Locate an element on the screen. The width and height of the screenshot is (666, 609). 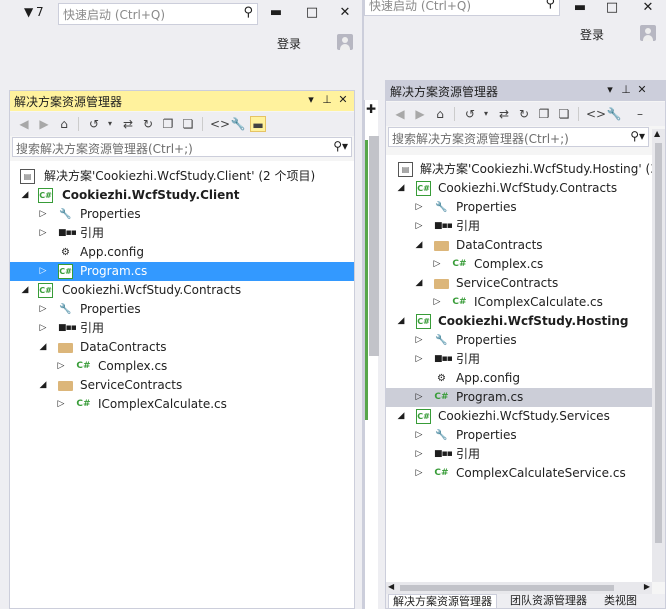
vertical-scrollbar: ▲ is located at coordinates (658, 355).